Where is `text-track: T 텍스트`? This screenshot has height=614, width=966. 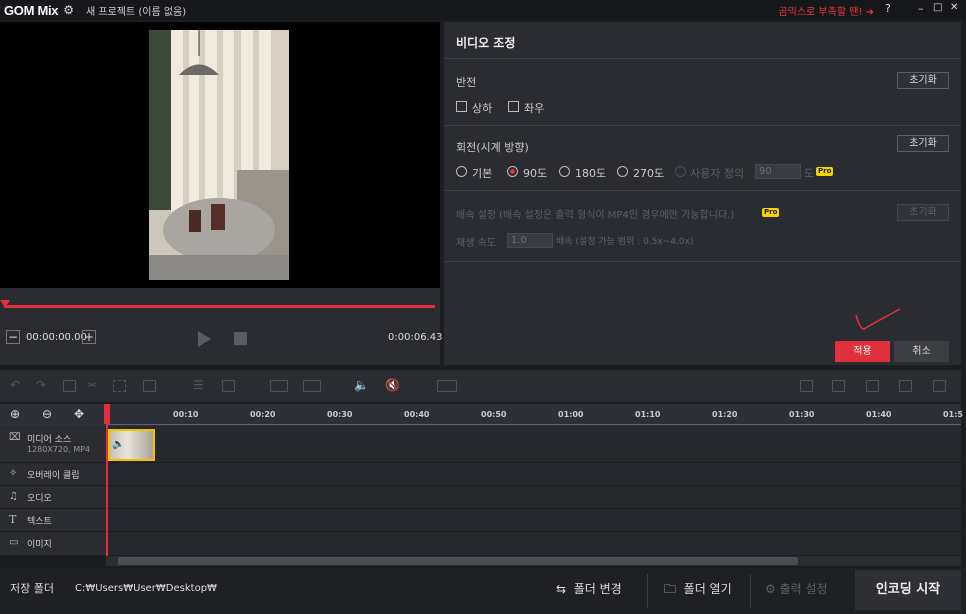 text-track: T 텍스트 is located at coordinates (480, 520).